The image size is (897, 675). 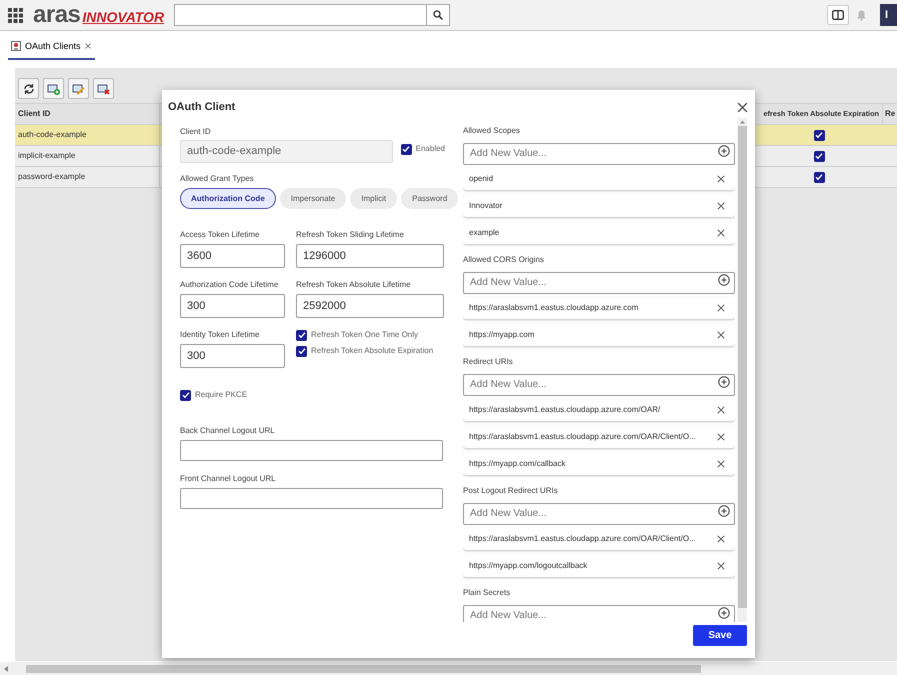 What do you see at coordinates (87, 156) in the screenshot?
I see `table-cell: implicit-example` at bounding box center [87, 156].